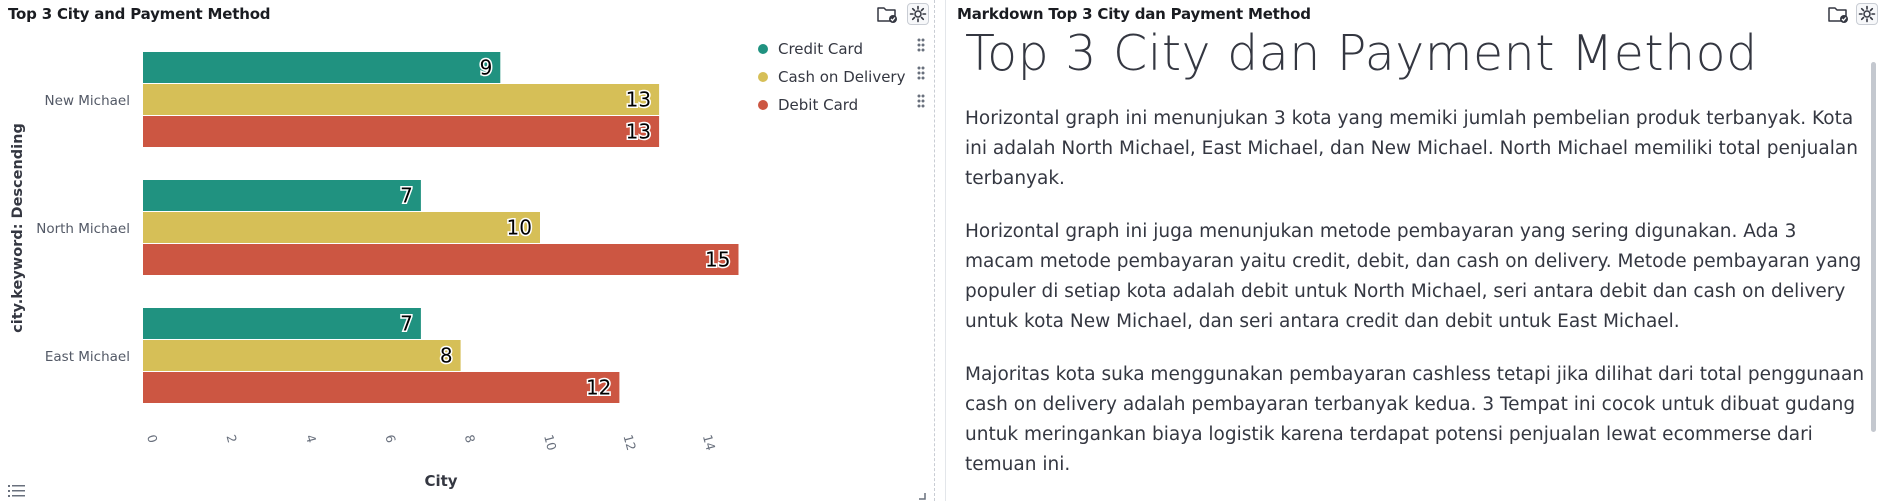 The height and width of the screenshot is (501, 1880). I want to click on panel-divider, so click(934, 250).